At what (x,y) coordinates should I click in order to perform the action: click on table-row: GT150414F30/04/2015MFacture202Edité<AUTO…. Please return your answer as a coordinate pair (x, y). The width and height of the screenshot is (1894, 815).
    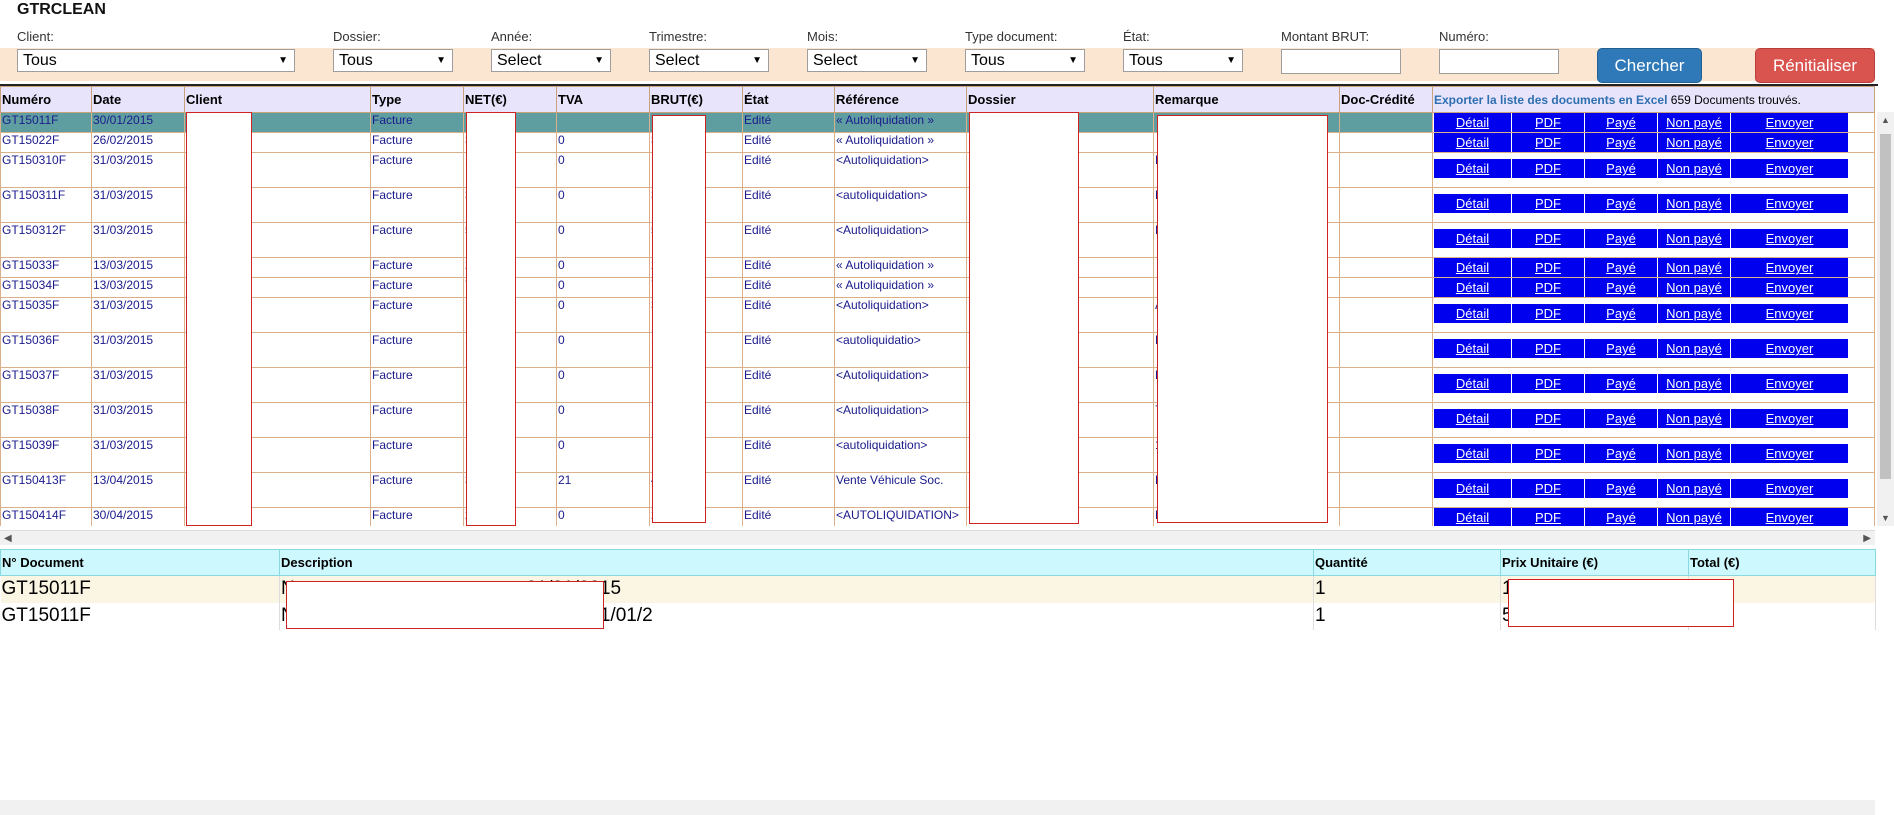
    Looking at the image, I should click on (937, 516).